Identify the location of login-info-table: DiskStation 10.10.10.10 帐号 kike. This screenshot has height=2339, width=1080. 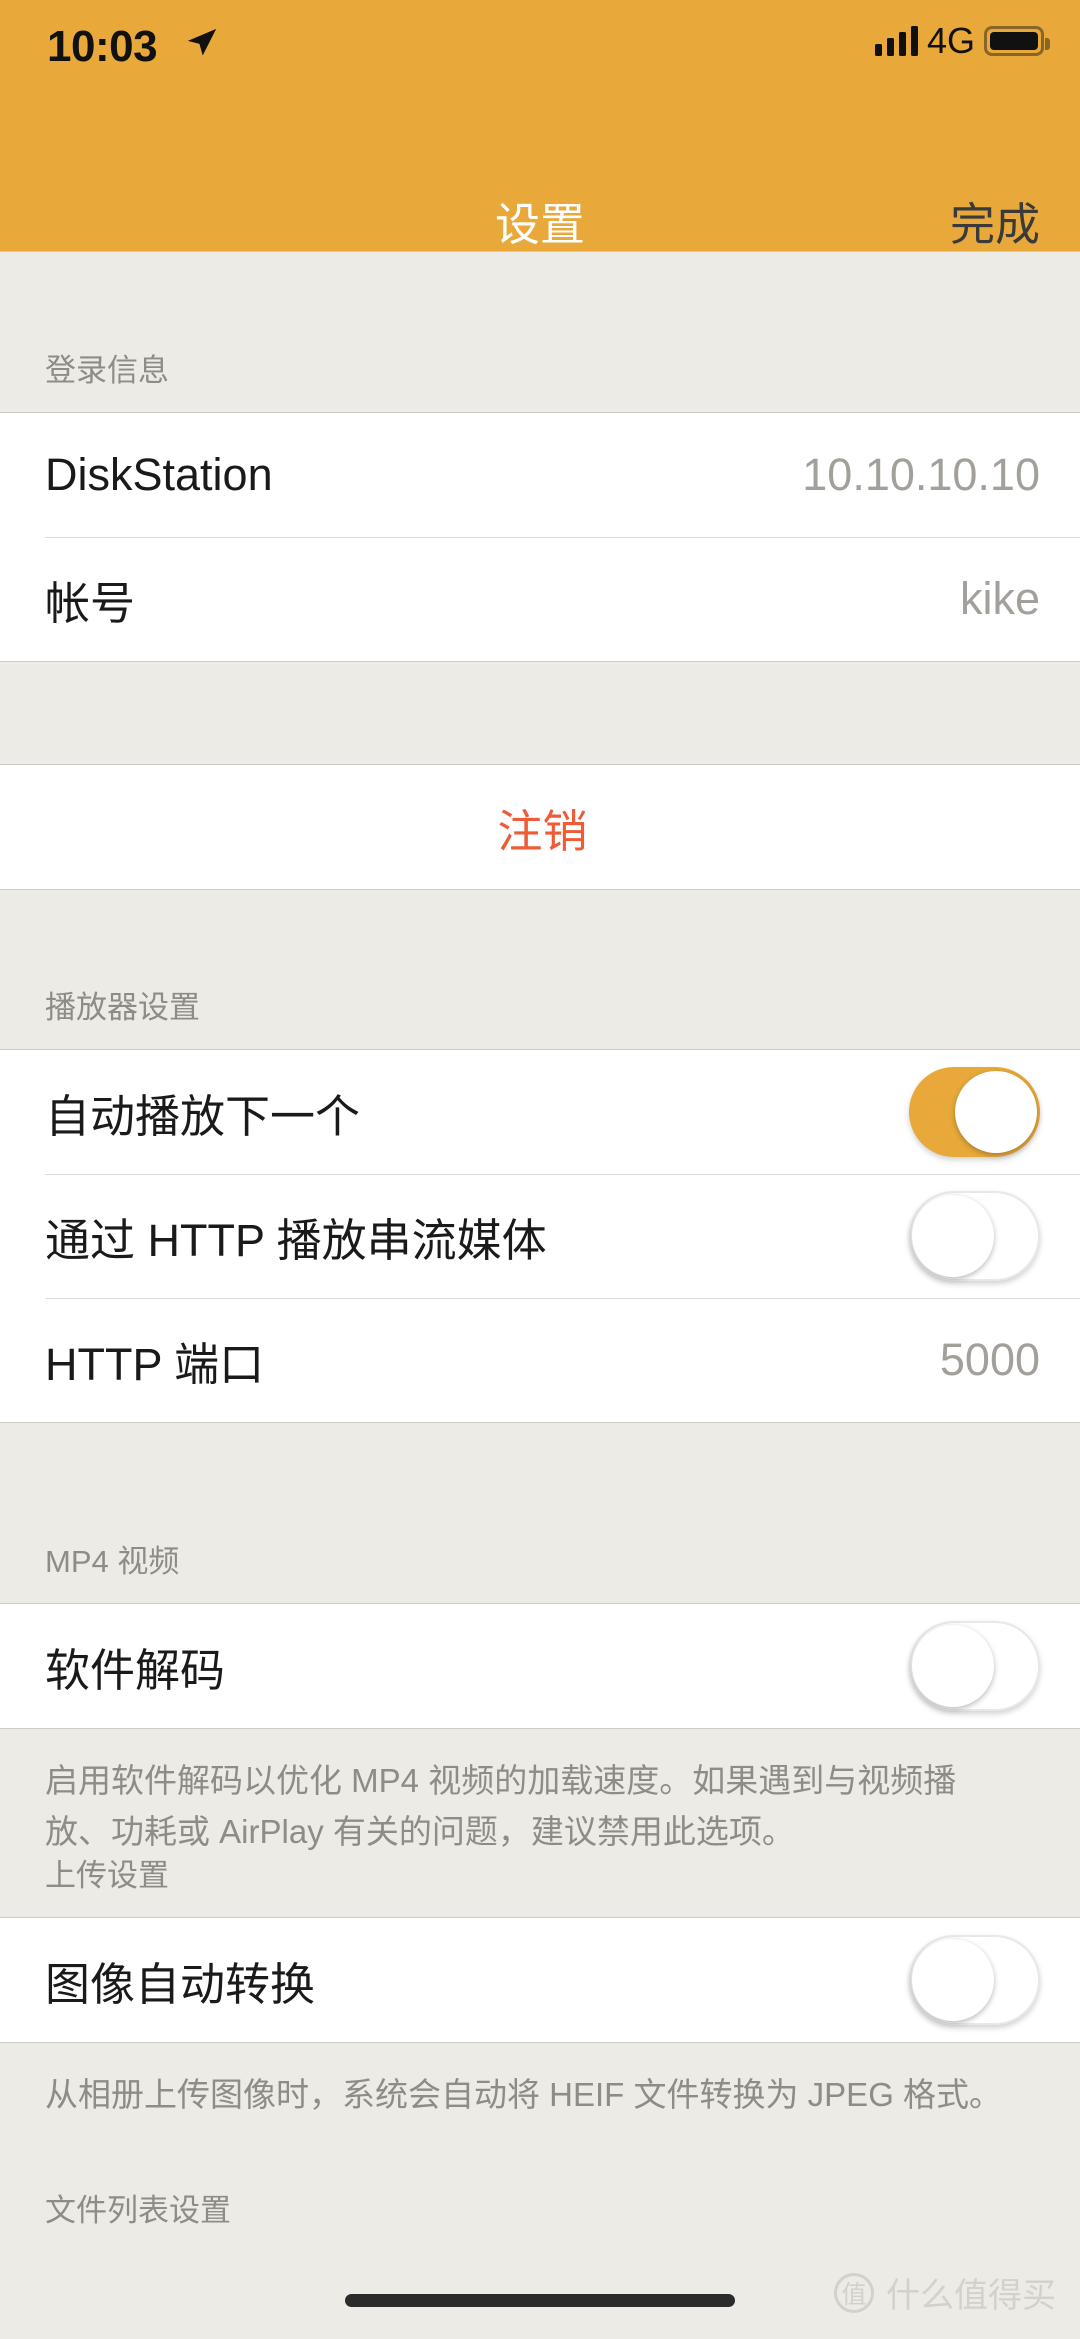
(540, 537).